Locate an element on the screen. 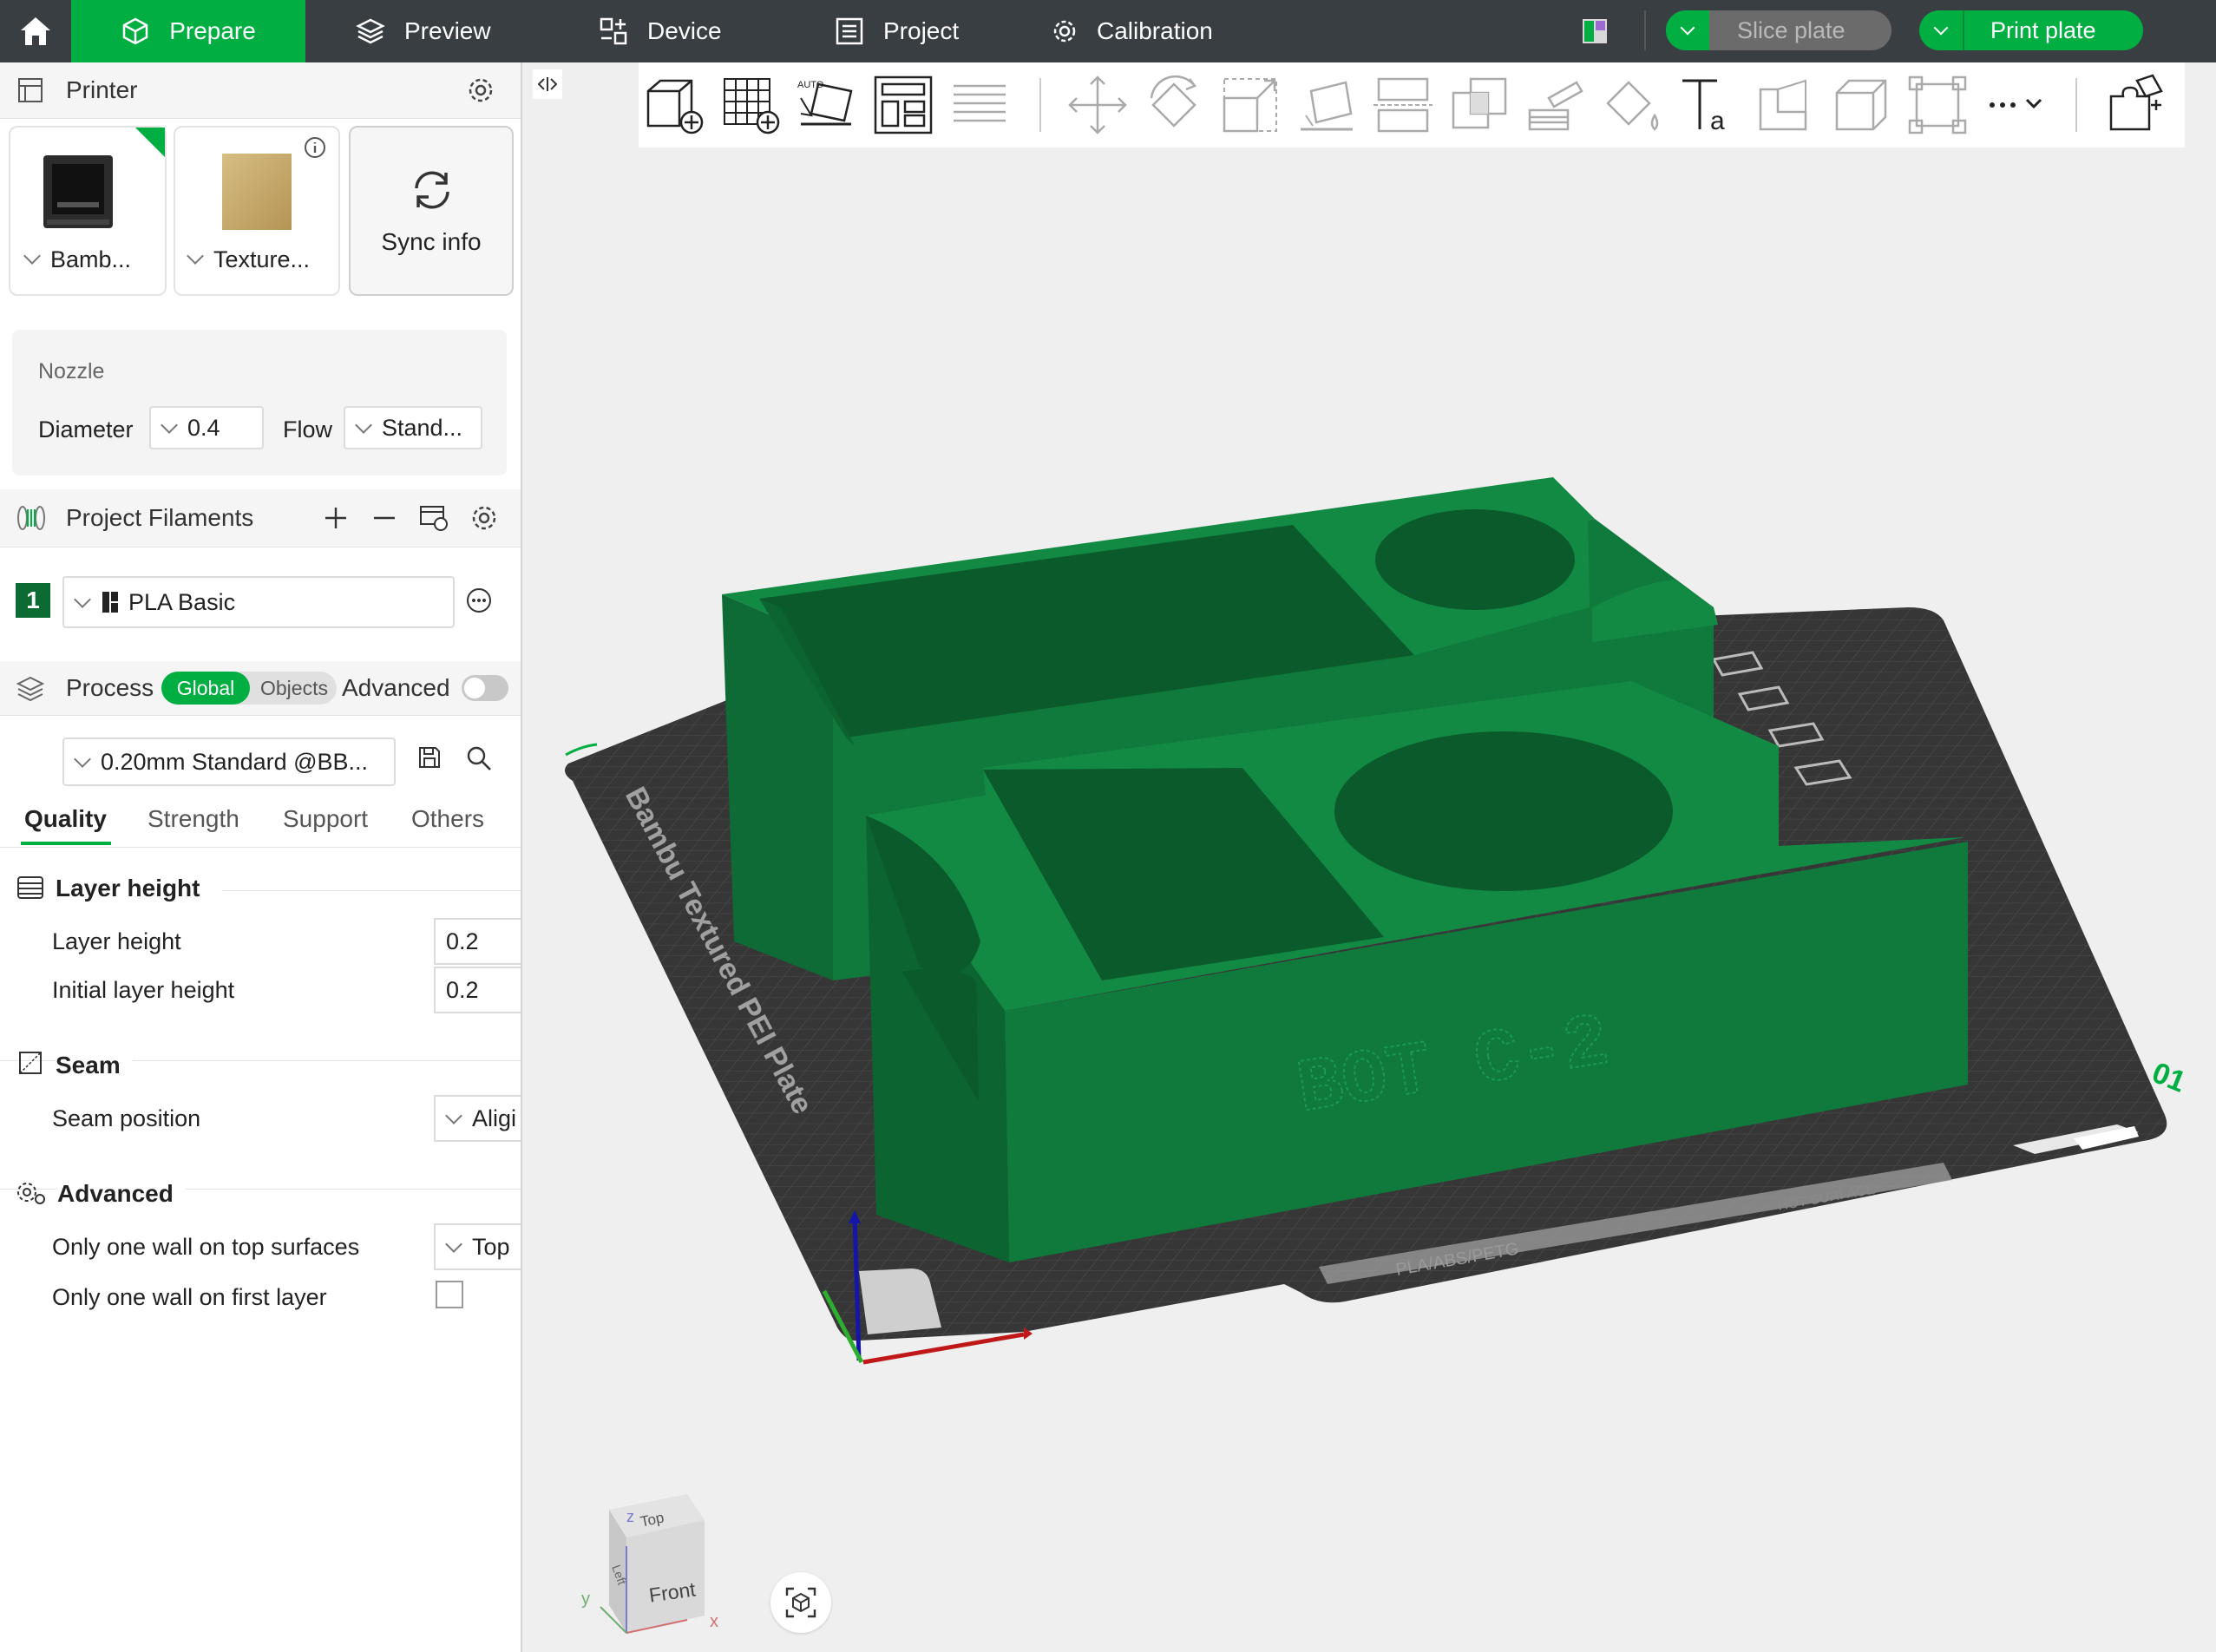 The image size is (2216, 1652). fit-to-bounds-button is located at coordinates (1937, 105).